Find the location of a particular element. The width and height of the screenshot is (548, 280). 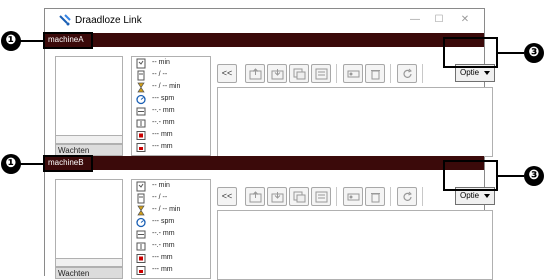

machine-name-bar: machineA is located at coordinates (264, 40).